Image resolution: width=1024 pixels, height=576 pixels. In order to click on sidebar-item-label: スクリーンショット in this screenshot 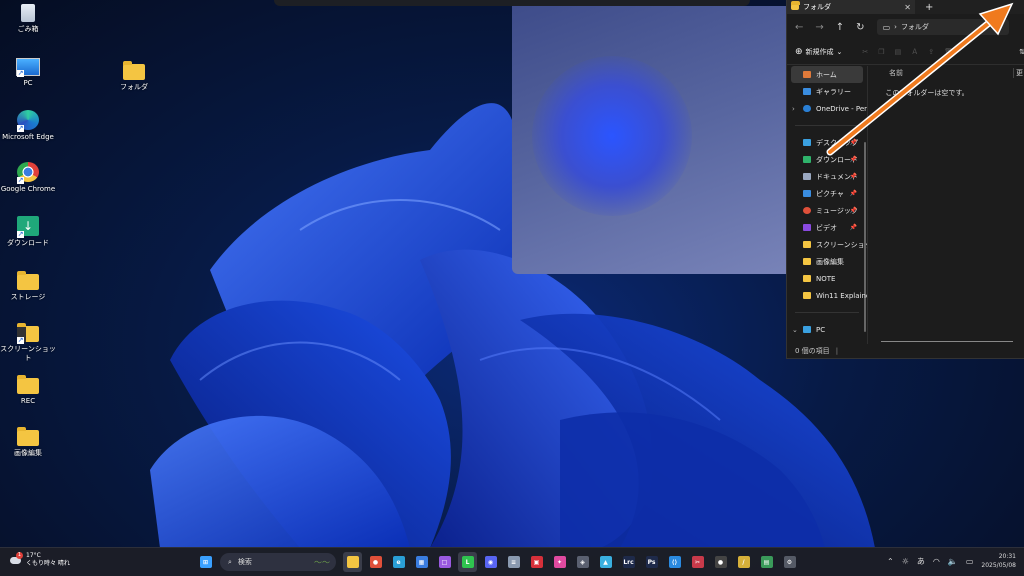, I will do `click(841, 244)`.